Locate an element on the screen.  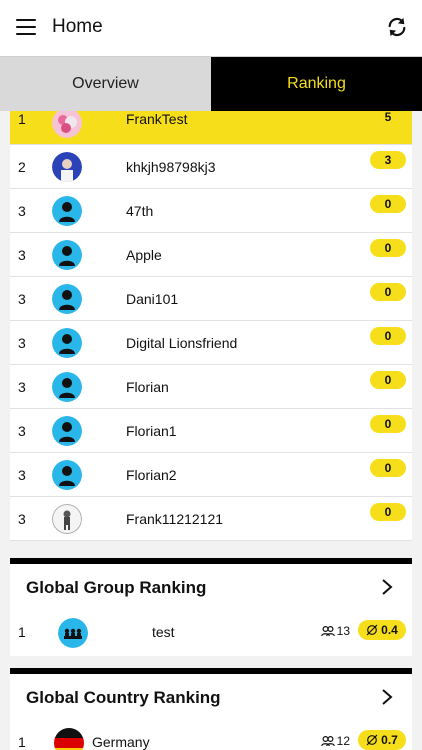
average-value: 0.7 is located at coordinates (389, 740).